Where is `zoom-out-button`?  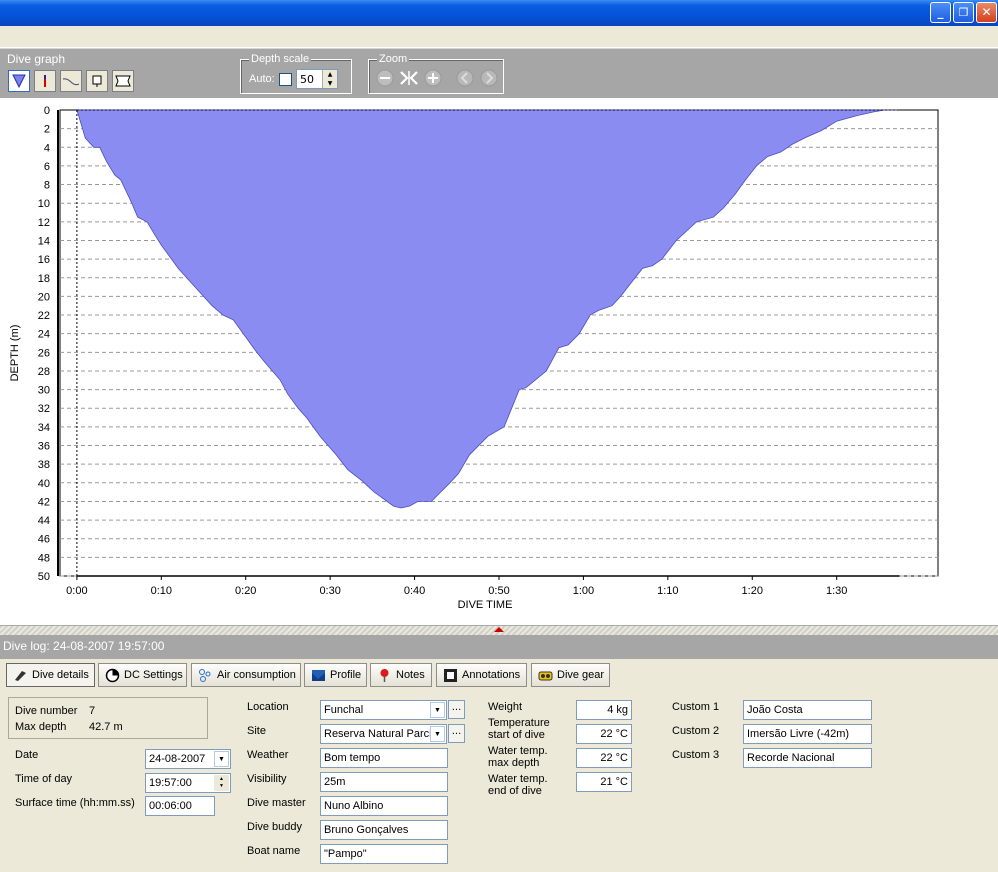 zoom-out-button is located at coordinates (385, 78).